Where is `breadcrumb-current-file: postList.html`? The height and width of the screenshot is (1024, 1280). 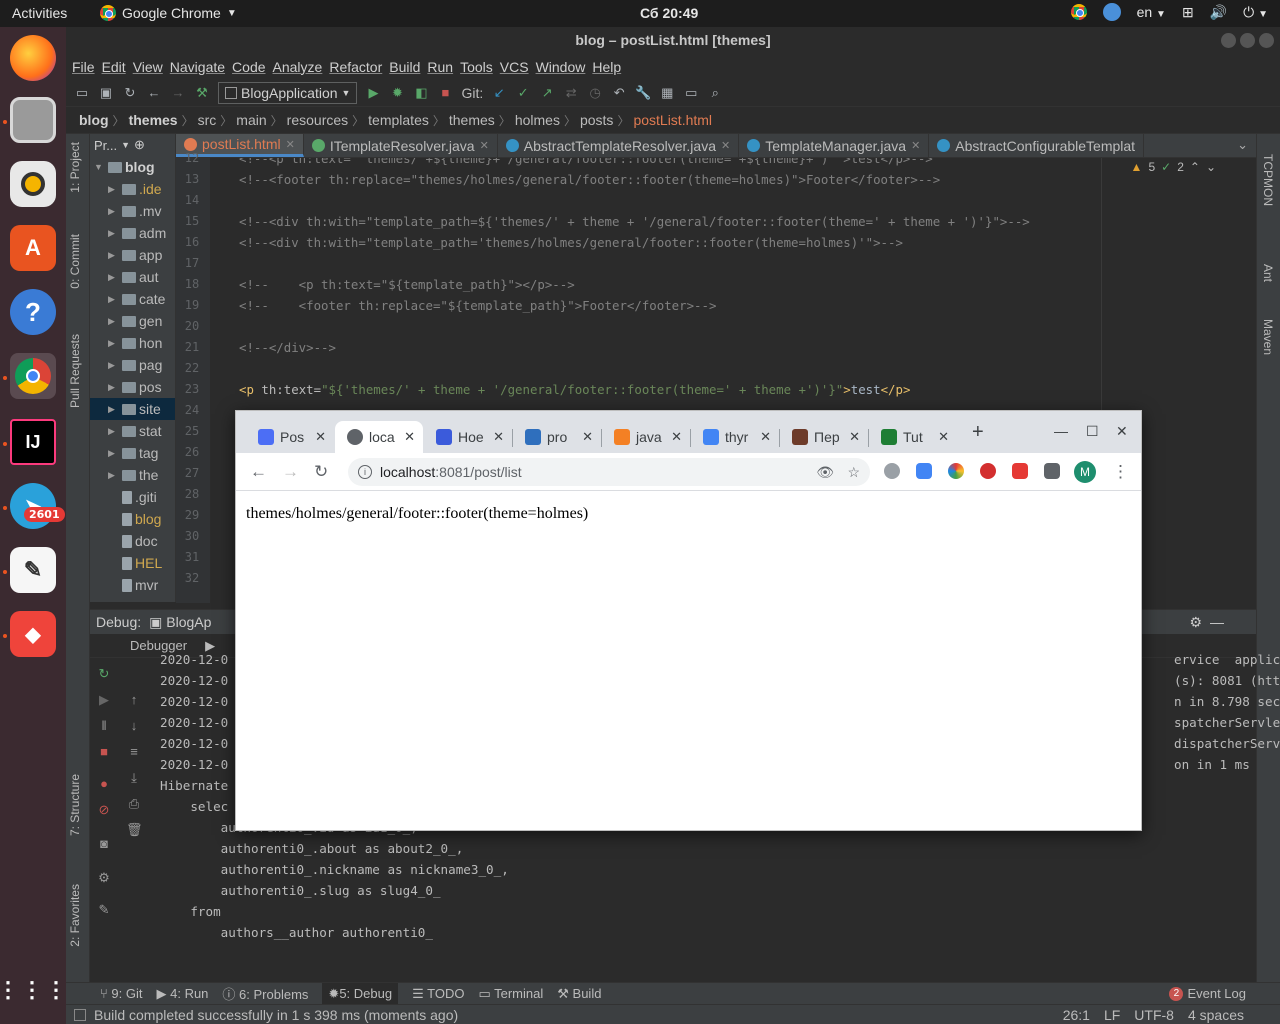
breadcrumb-current-file: postList.html is located at coordinates (672, 120).